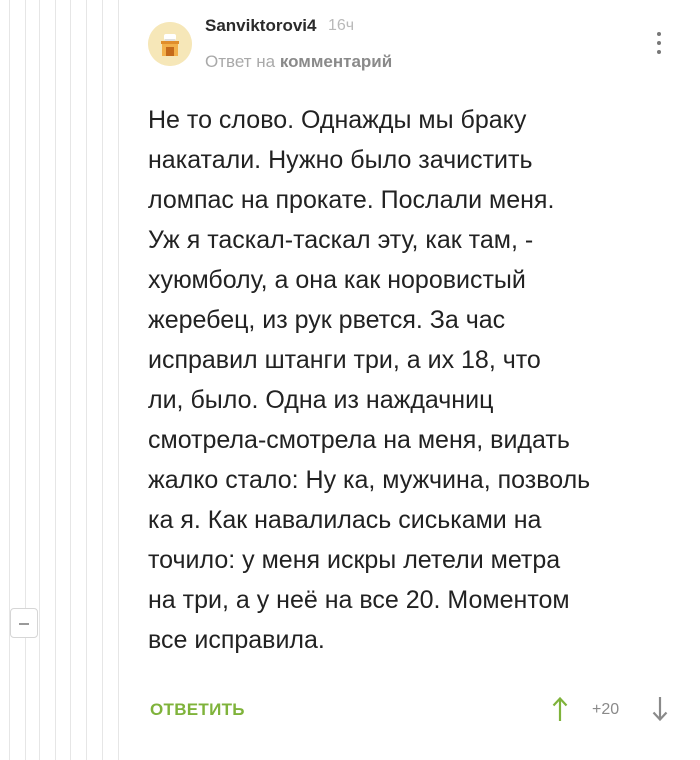 This screenshot has height=760, width=700. I want to click on comment-text-line: смотрела-смотрела на меня, видать, so click(359, 440).